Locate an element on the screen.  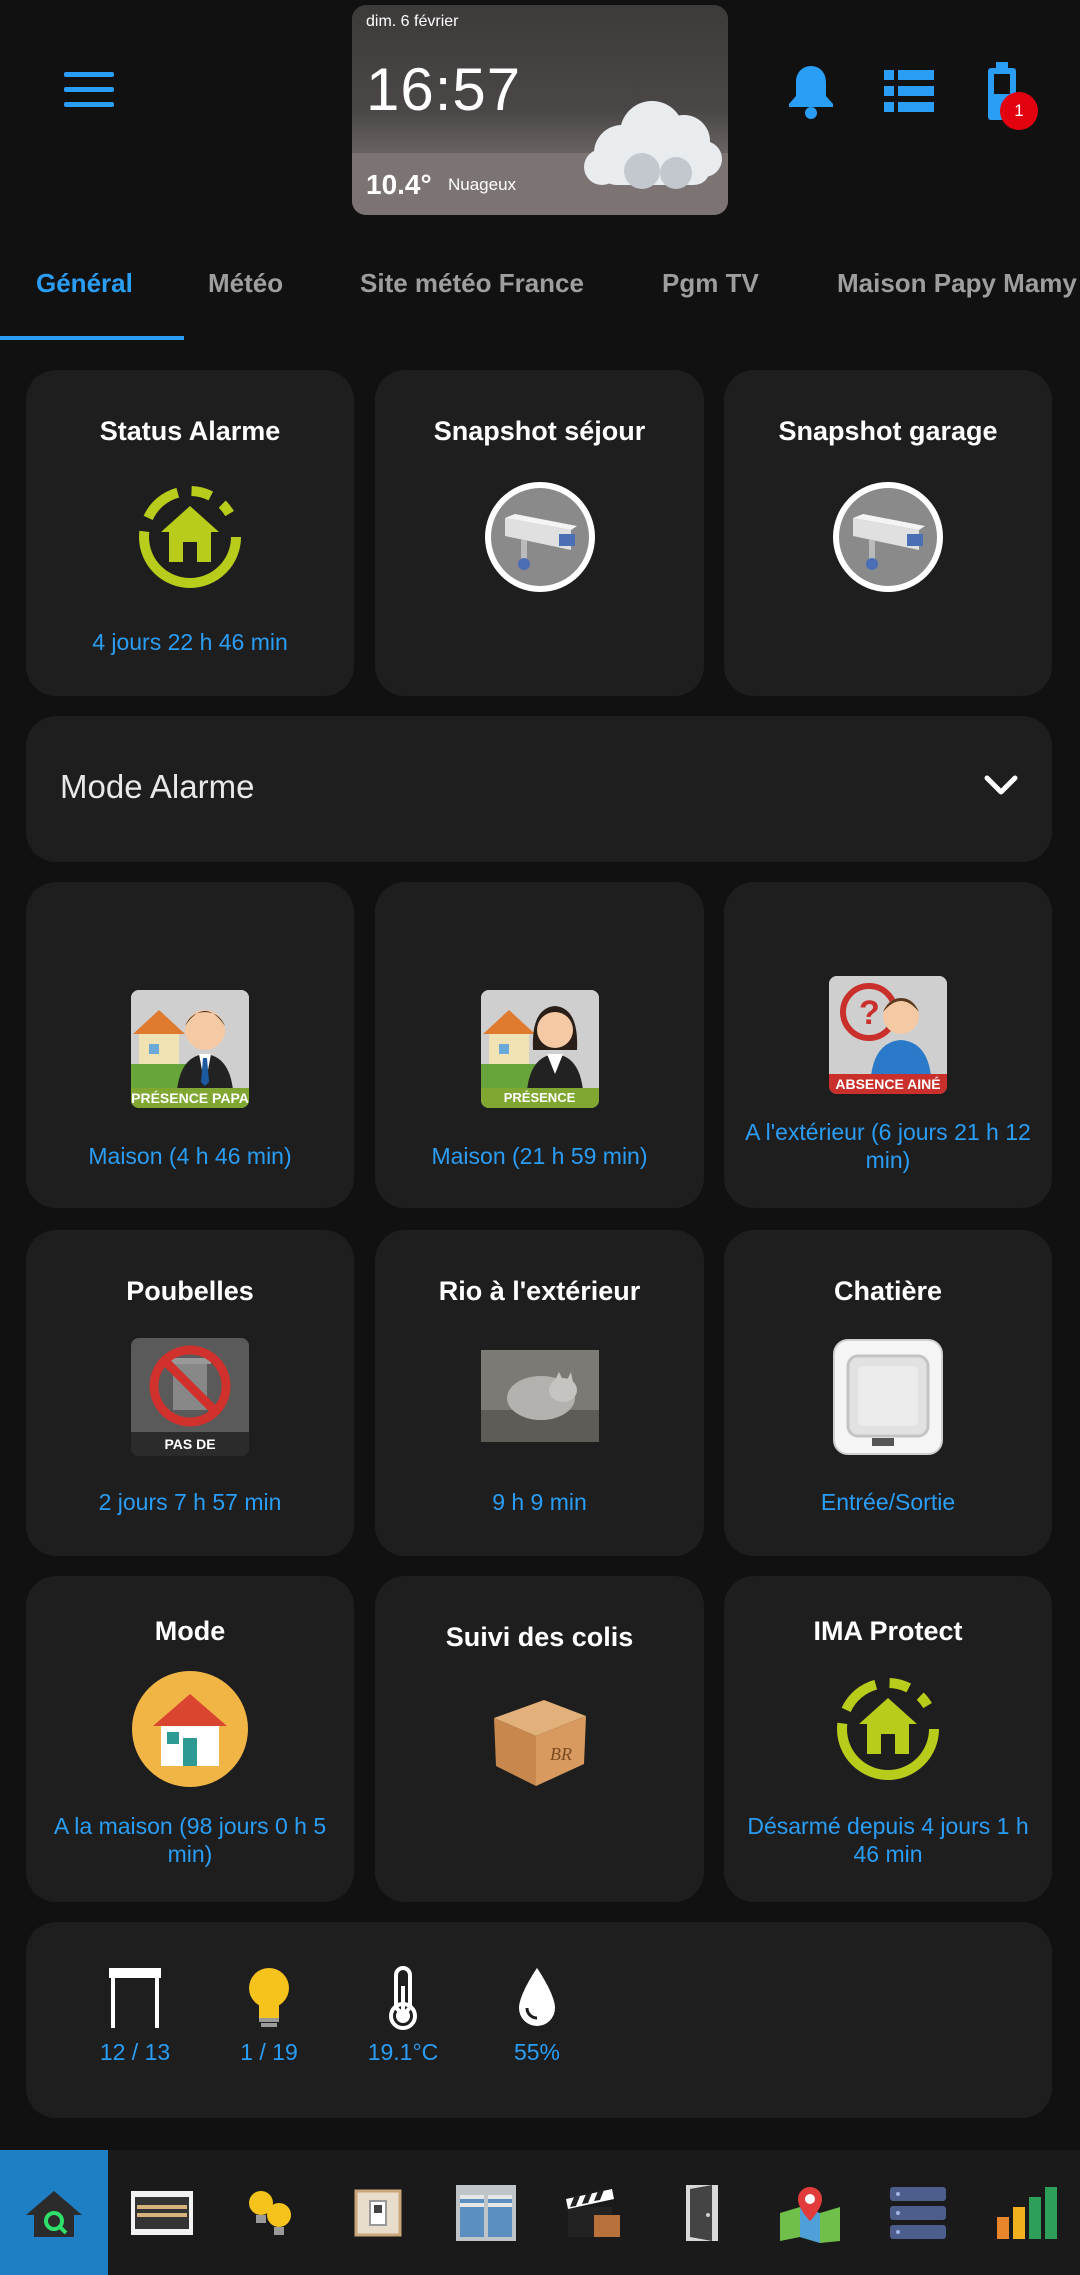
card-status-alarme: Status Alarme 4 jours 22 h 46 min is located at coordinates (190, 533).